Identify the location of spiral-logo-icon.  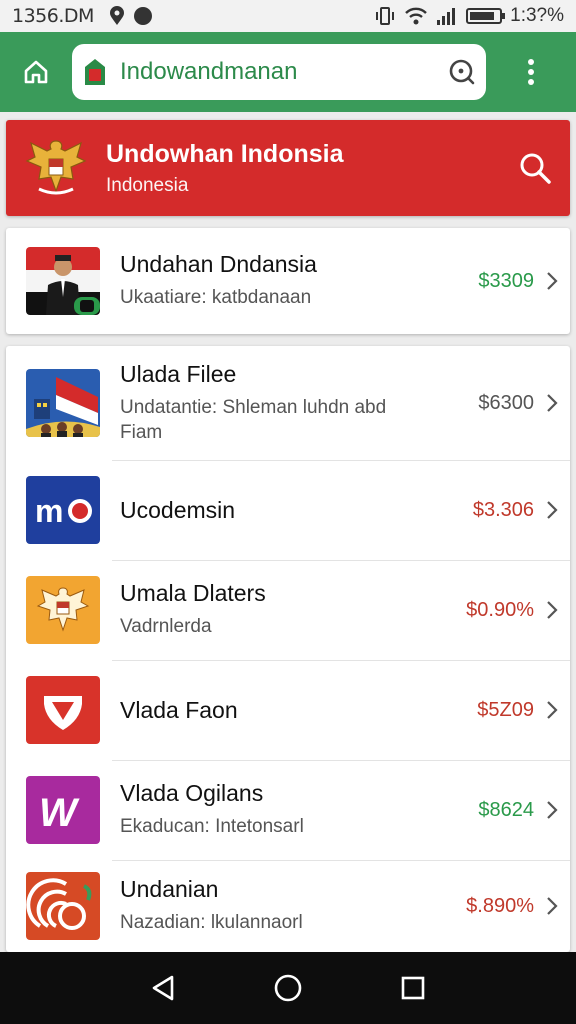
(63, 906).